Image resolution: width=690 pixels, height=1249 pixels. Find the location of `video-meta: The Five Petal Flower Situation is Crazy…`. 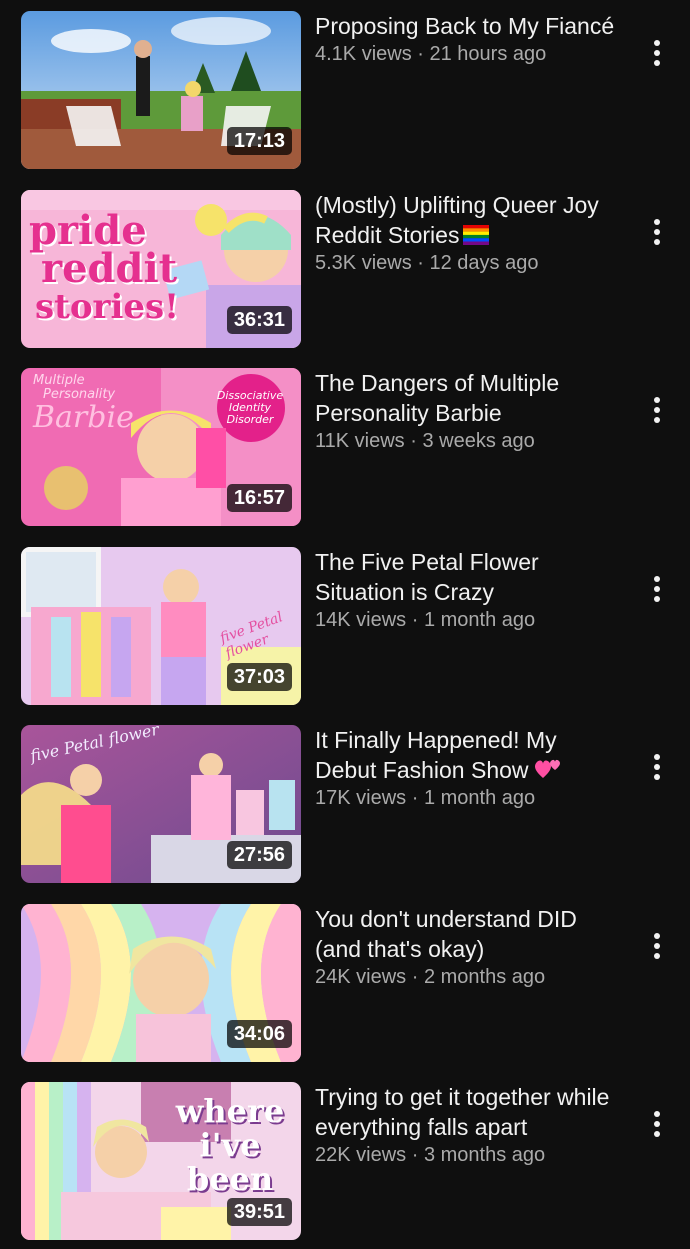

video-meta: The Five Petal Flower Situation is Crazy… is located at coordinates (465, 590).